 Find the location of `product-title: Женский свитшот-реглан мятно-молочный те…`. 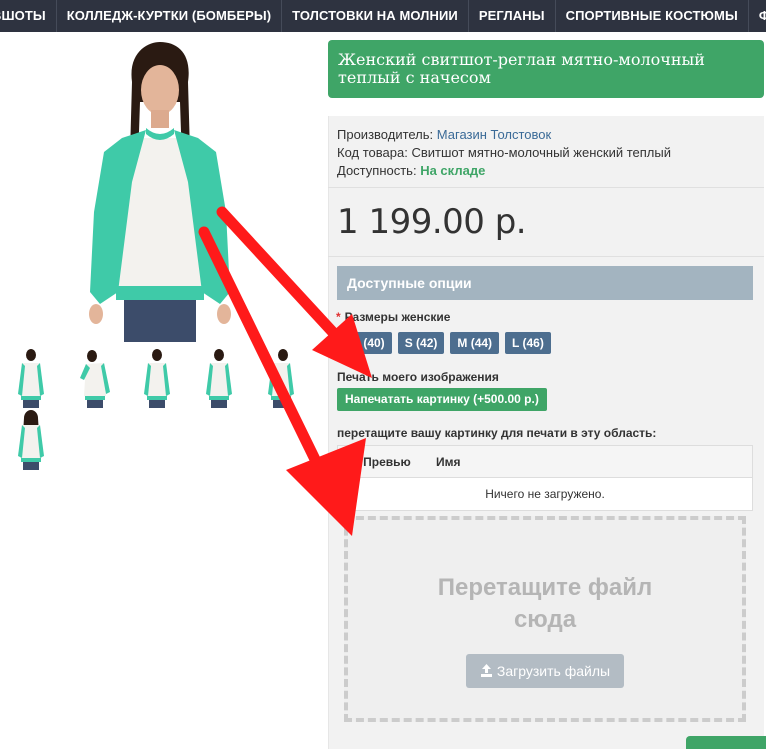

product-title: Женский свитшот-реглан мятно-молочный те… is located at coordinates (546, 69).